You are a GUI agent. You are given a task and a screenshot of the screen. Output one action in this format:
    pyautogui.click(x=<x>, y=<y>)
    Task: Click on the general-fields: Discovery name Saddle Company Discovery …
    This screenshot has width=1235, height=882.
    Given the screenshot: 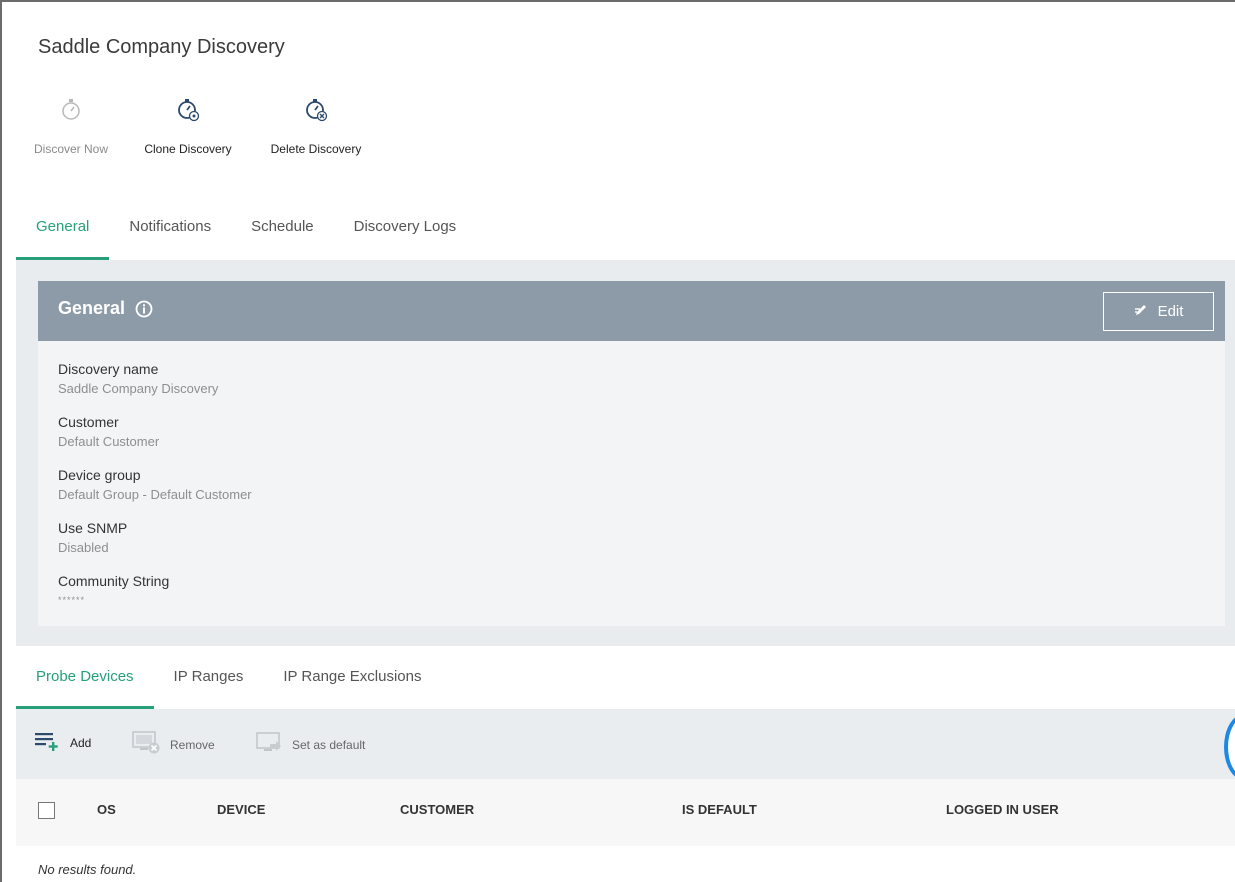 What is the action you would take?
    pyautogui.click(x=155, y=493)
    